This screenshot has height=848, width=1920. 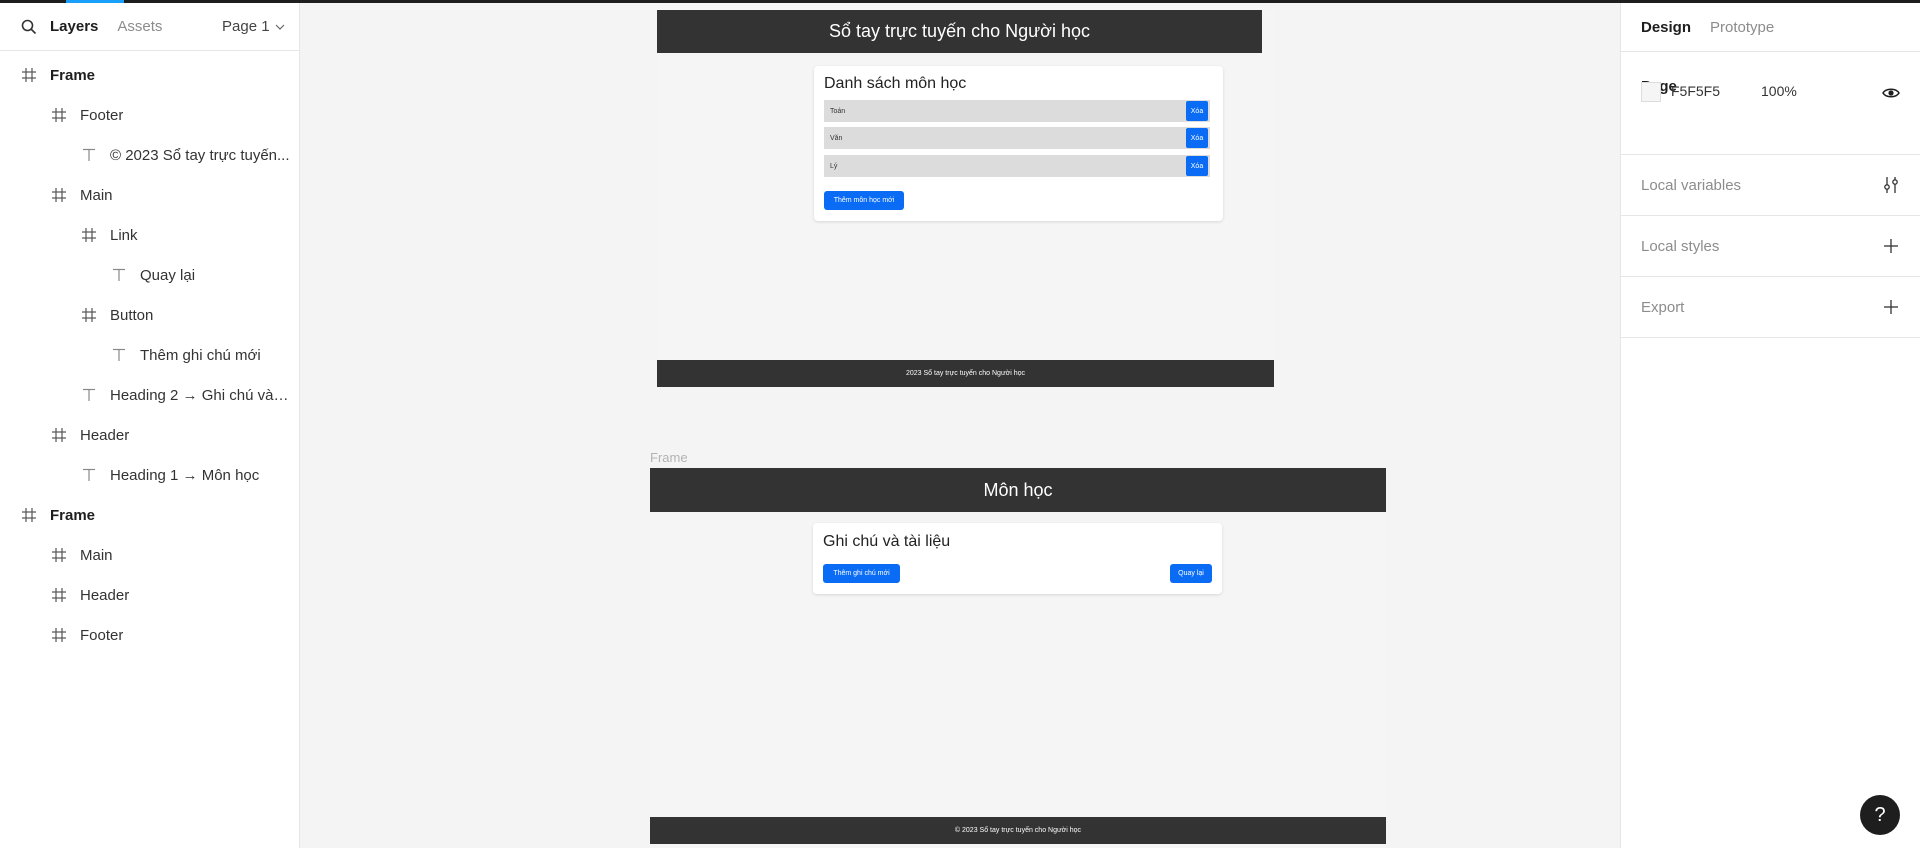 I want to click on layer-label: Link, so click(x=124, y=235).